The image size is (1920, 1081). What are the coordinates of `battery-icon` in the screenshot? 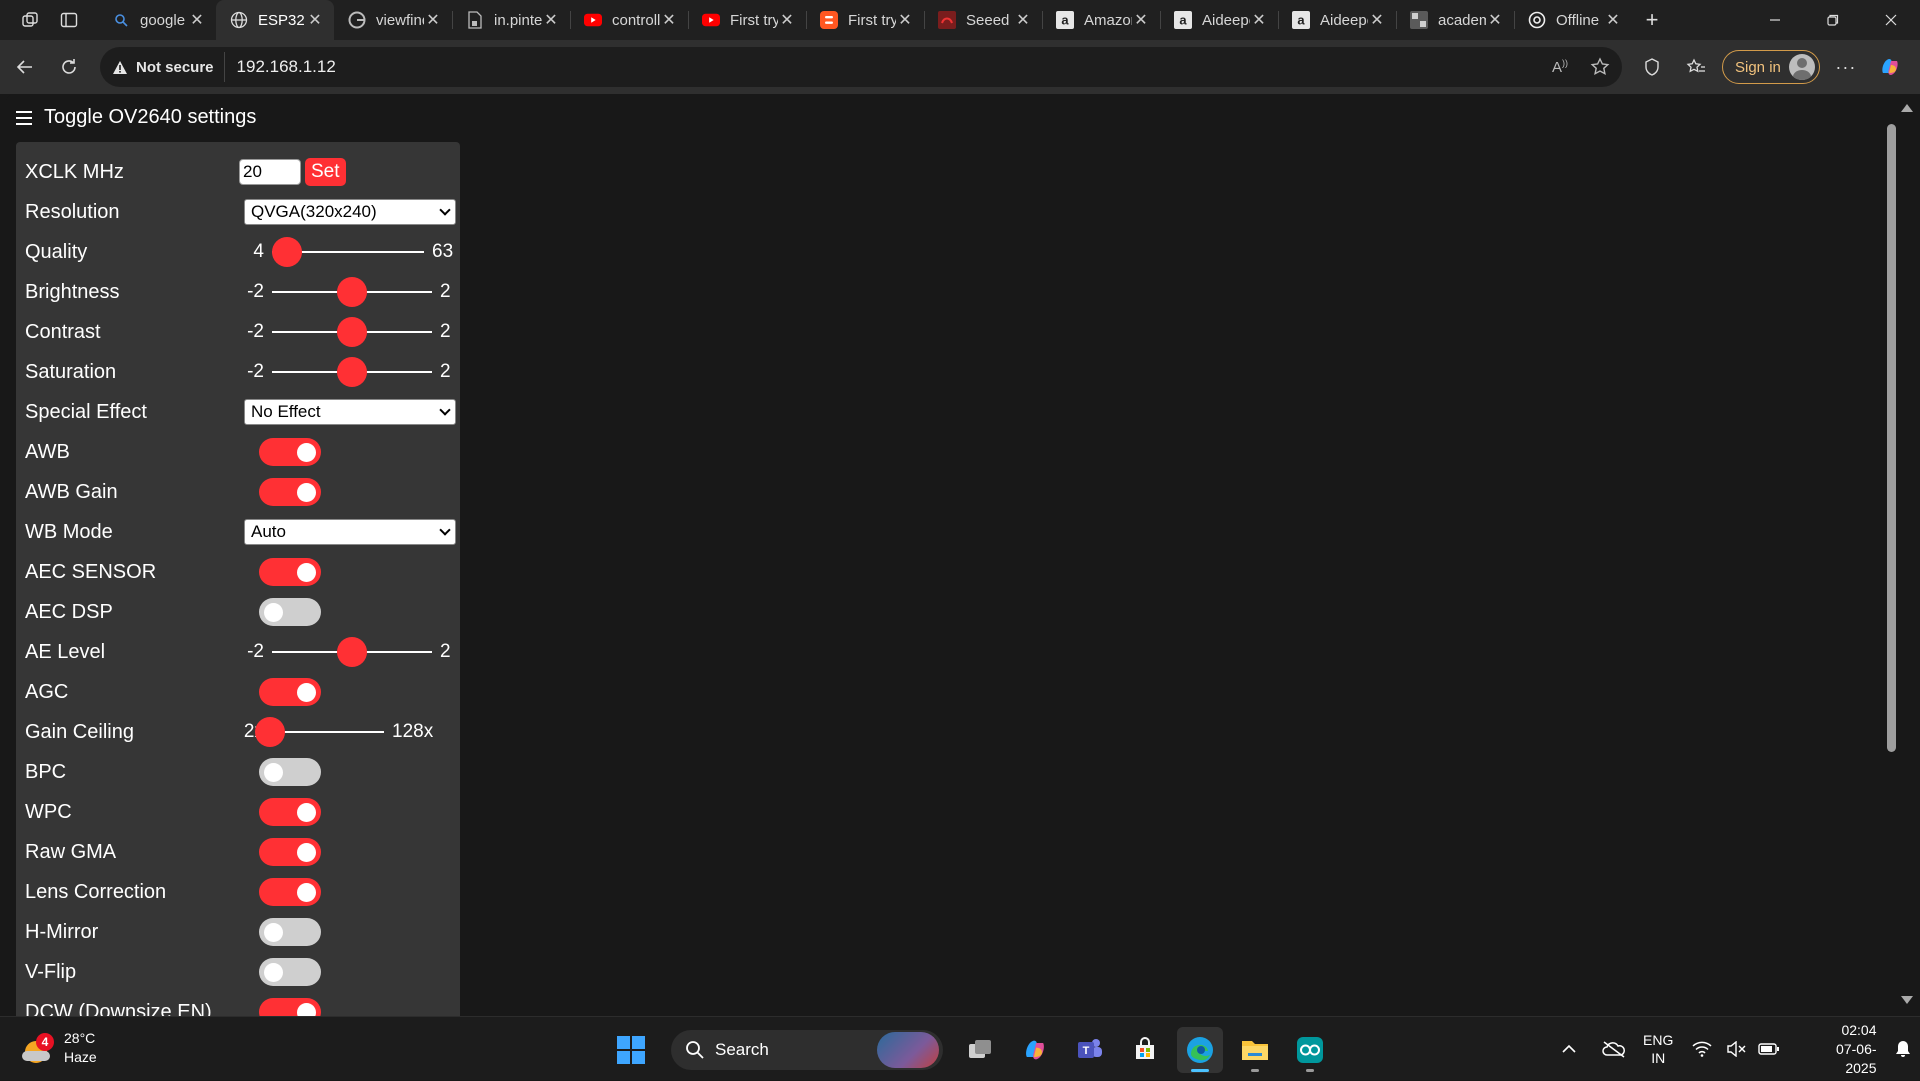 It's located at (1769, 1049).